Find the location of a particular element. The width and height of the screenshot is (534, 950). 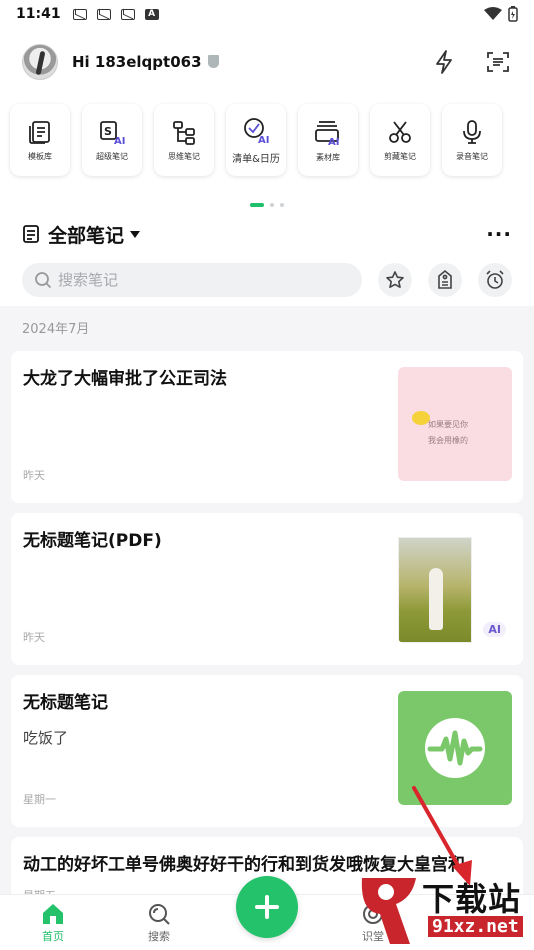

add-note-button is located at coordinates (267, 907).